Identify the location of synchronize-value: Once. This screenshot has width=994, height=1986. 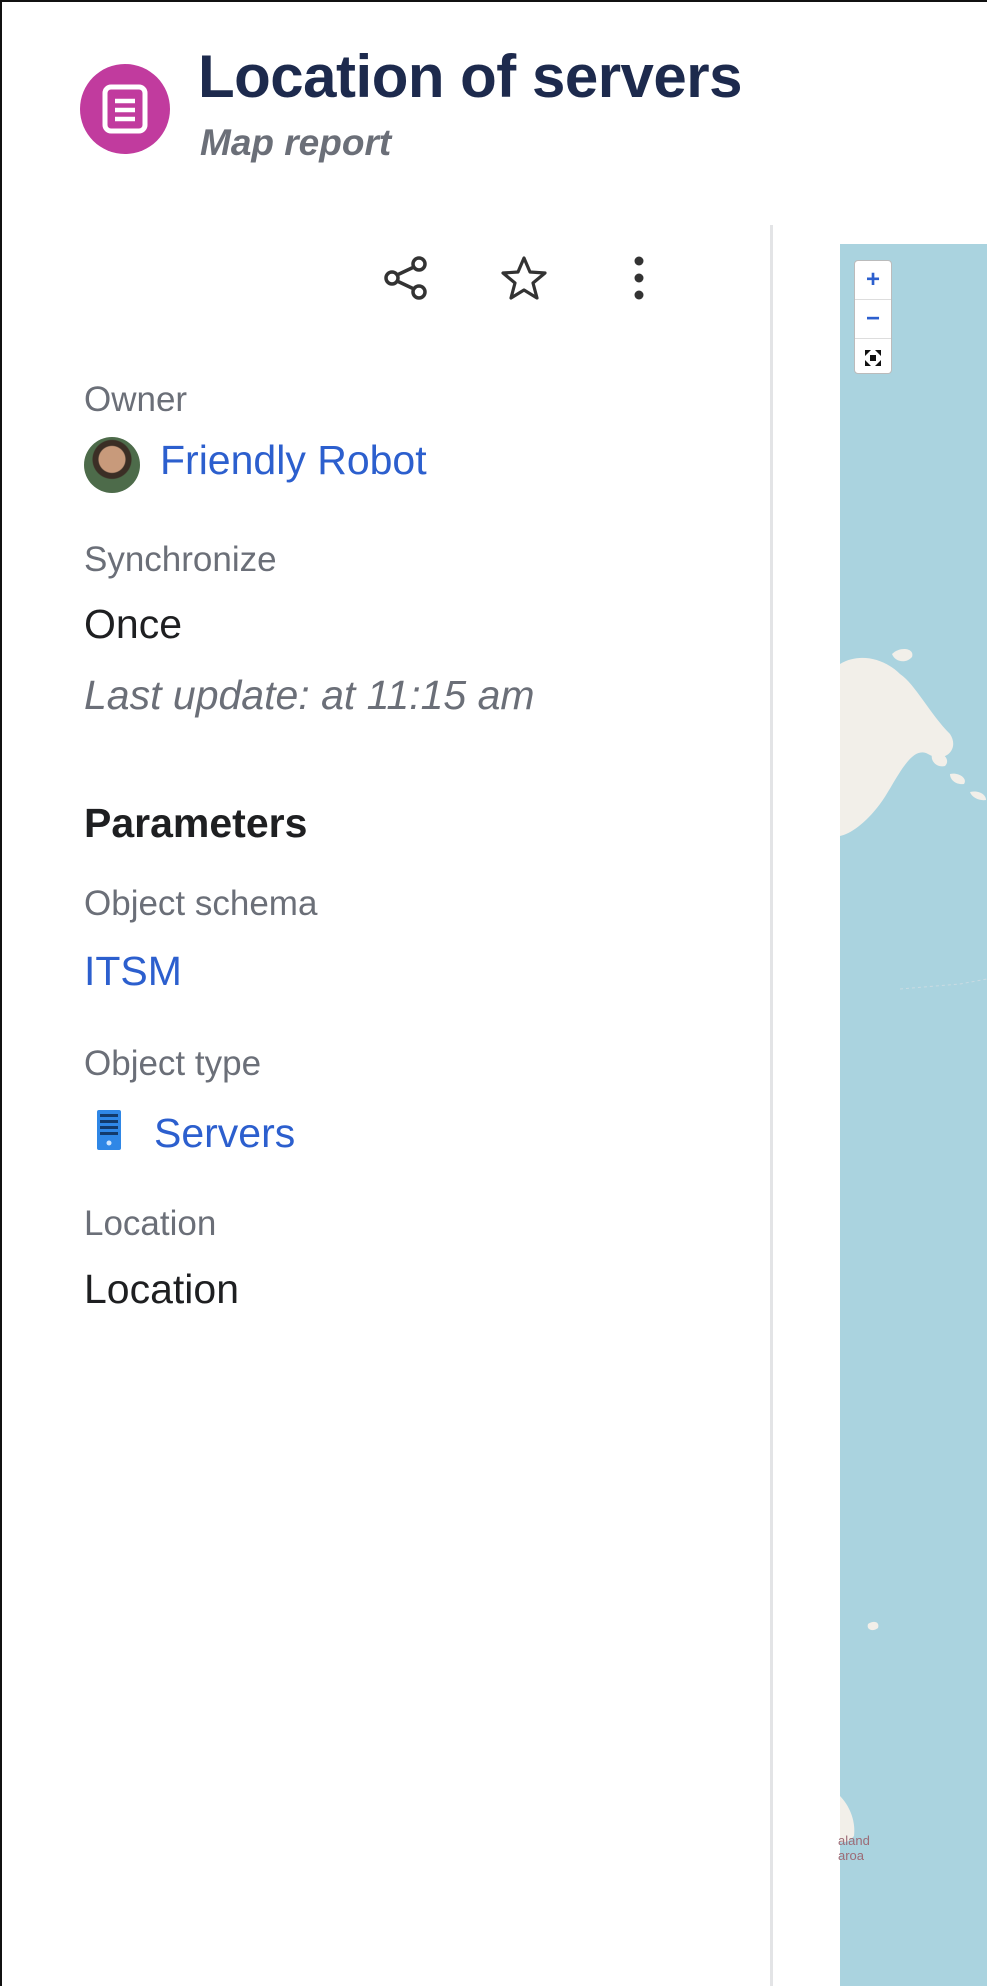
(133, 624).